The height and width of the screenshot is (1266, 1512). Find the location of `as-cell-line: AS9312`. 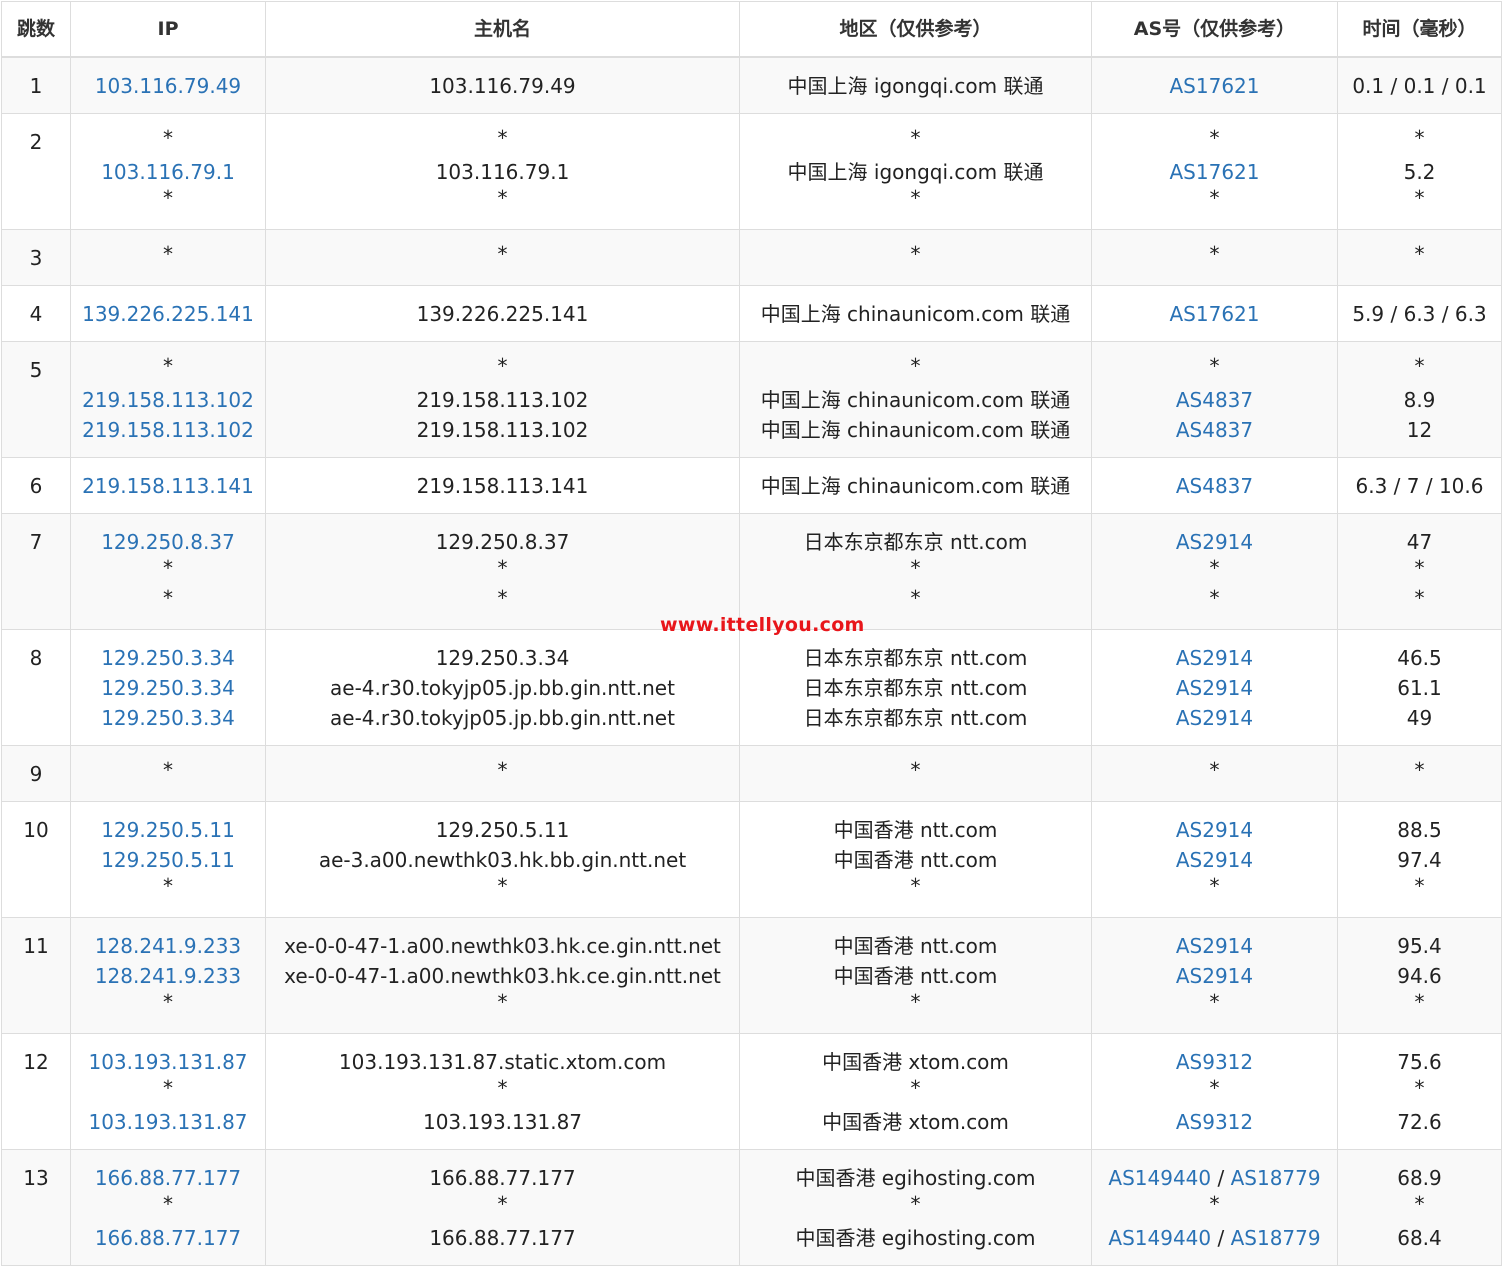

as-cell-line: AS9312 is located at coordinates (1214, 1062).